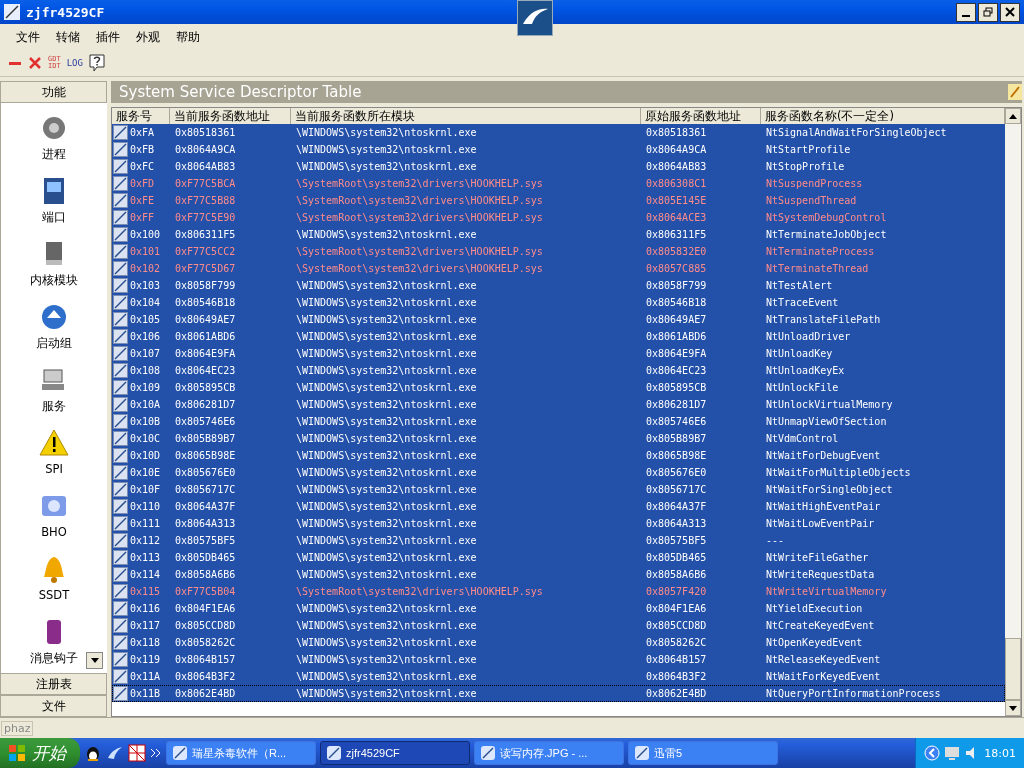 This screenshot has width=1024, height=768. What do you see at coordinates (820, 626) in the screenshot?
I see `table-cell-text: NtCreateKeyedEvent` at bounding box center [820, 626].